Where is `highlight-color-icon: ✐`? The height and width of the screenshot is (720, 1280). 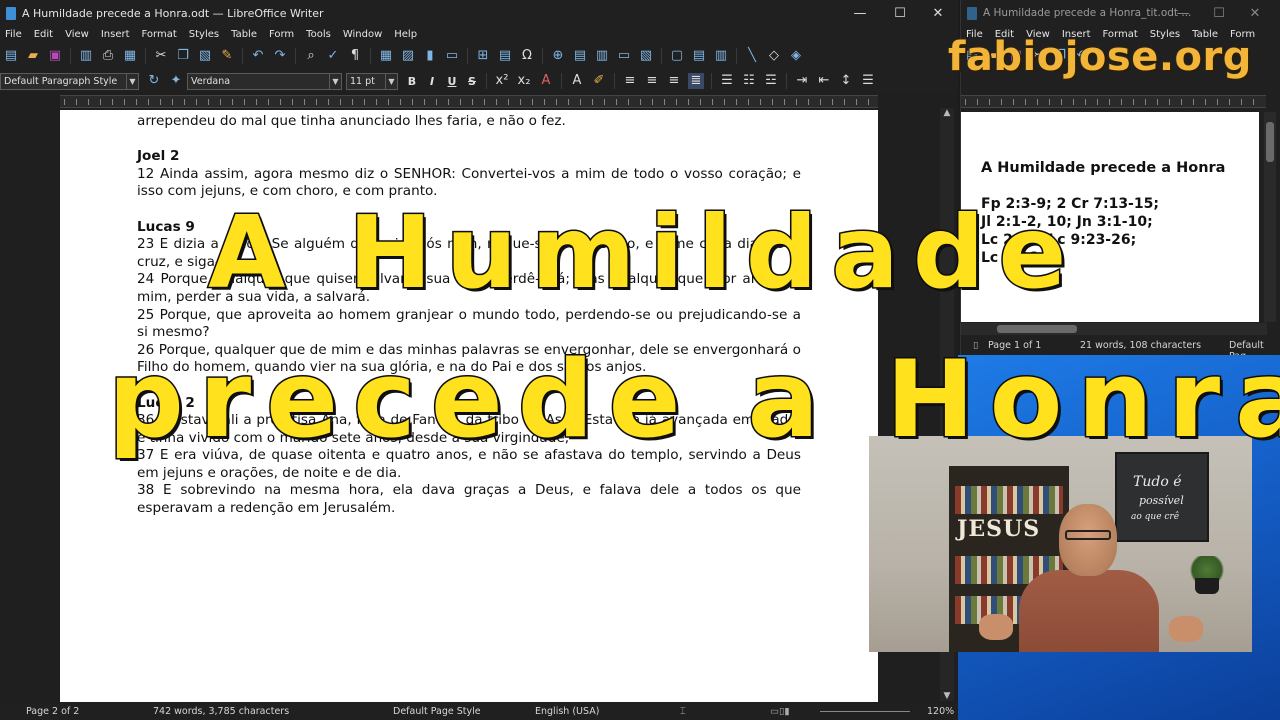
highlight-color-icon: ✐ is located at coordinates (599, 81).